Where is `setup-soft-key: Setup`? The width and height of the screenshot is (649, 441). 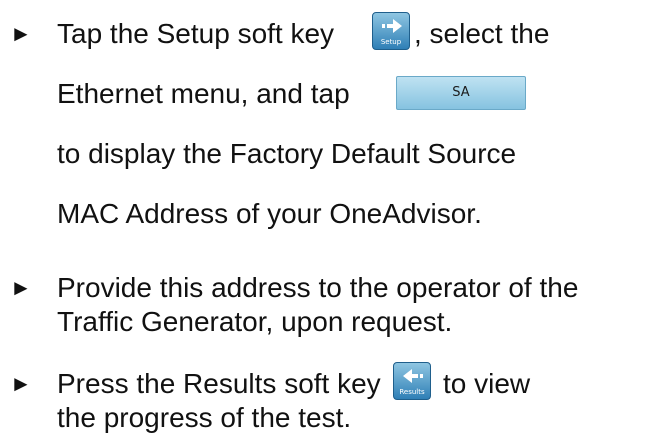 setup-soft-key: Setup is located at coordinates (391, 31).